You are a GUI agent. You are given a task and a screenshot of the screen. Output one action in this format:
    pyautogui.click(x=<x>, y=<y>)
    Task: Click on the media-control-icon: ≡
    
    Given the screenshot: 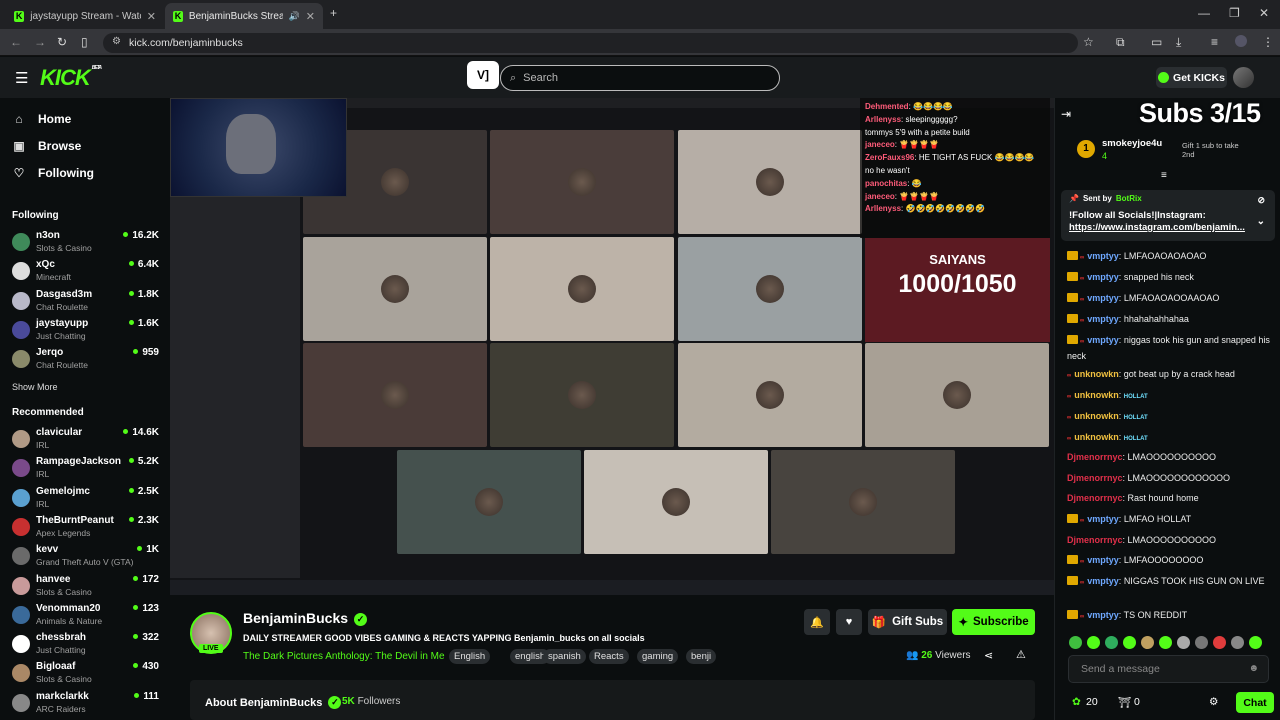 What is the action you would take?
    pyautogui.click(x=1214, y=42)
    